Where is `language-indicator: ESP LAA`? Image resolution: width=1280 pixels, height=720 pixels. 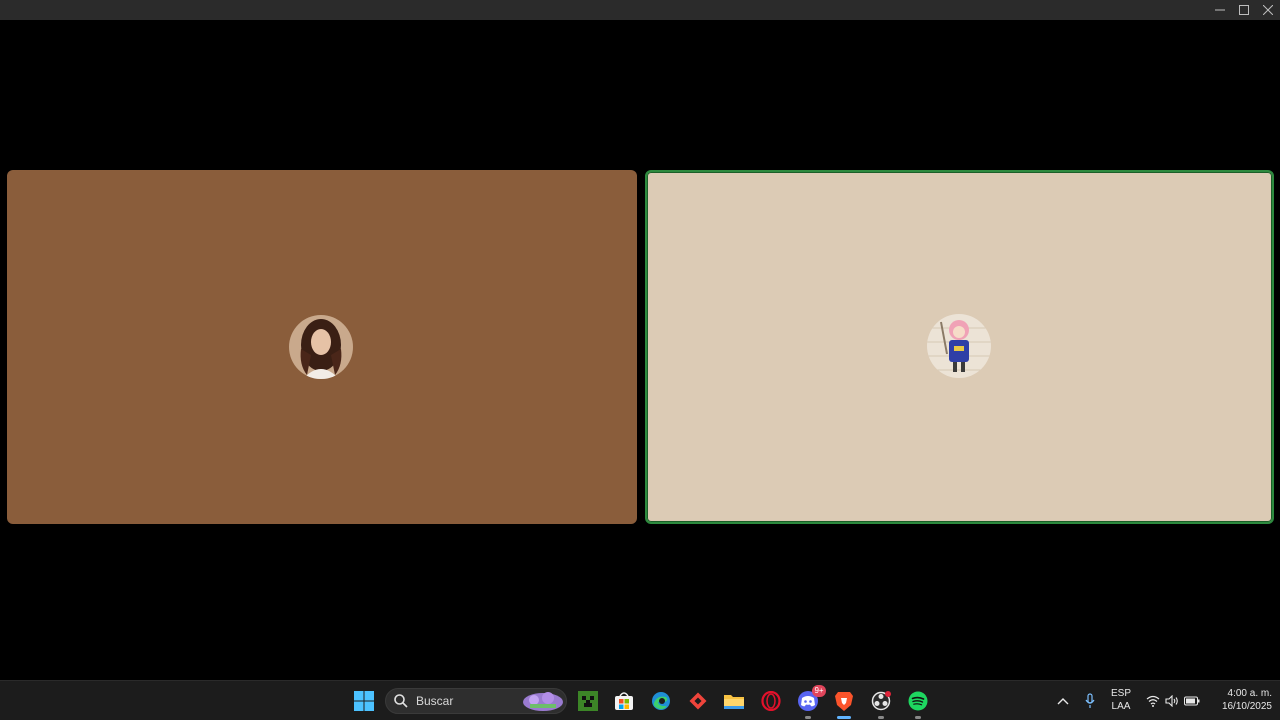
language-indicator: ESP LAA is located at coordinates (1121, 701).